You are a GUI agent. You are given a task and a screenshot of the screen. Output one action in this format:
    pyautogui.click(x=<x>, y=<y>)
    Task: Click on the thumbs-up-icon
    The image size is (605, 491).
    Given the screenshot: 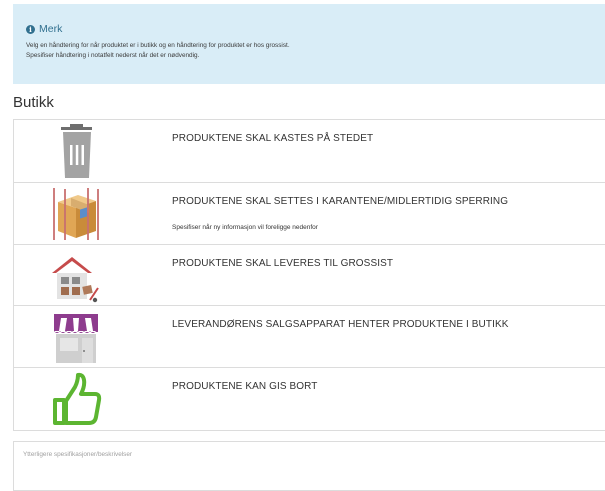 What is the action you would take?
    pyautogui.click(x=77, y=398)
    